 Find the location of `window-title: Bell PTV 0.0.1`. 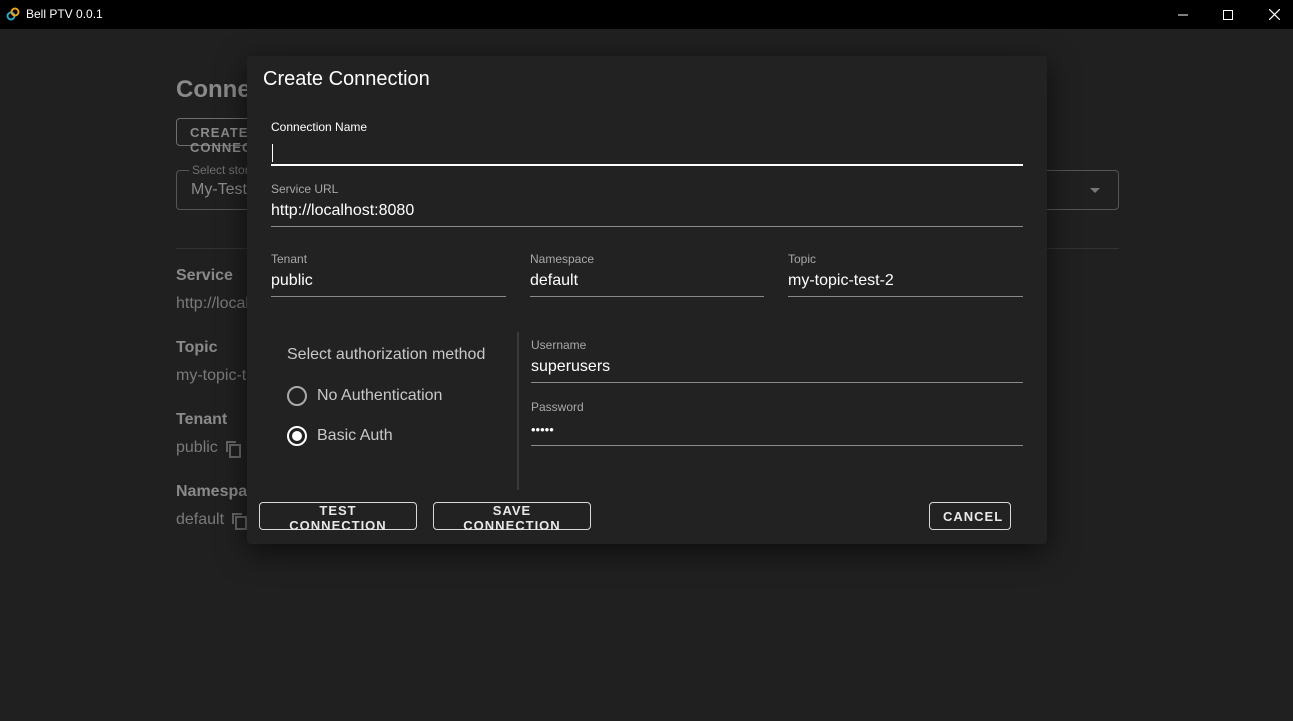

window-title: Bell PTV 0.0.1 is located at coordinates (64, 14).